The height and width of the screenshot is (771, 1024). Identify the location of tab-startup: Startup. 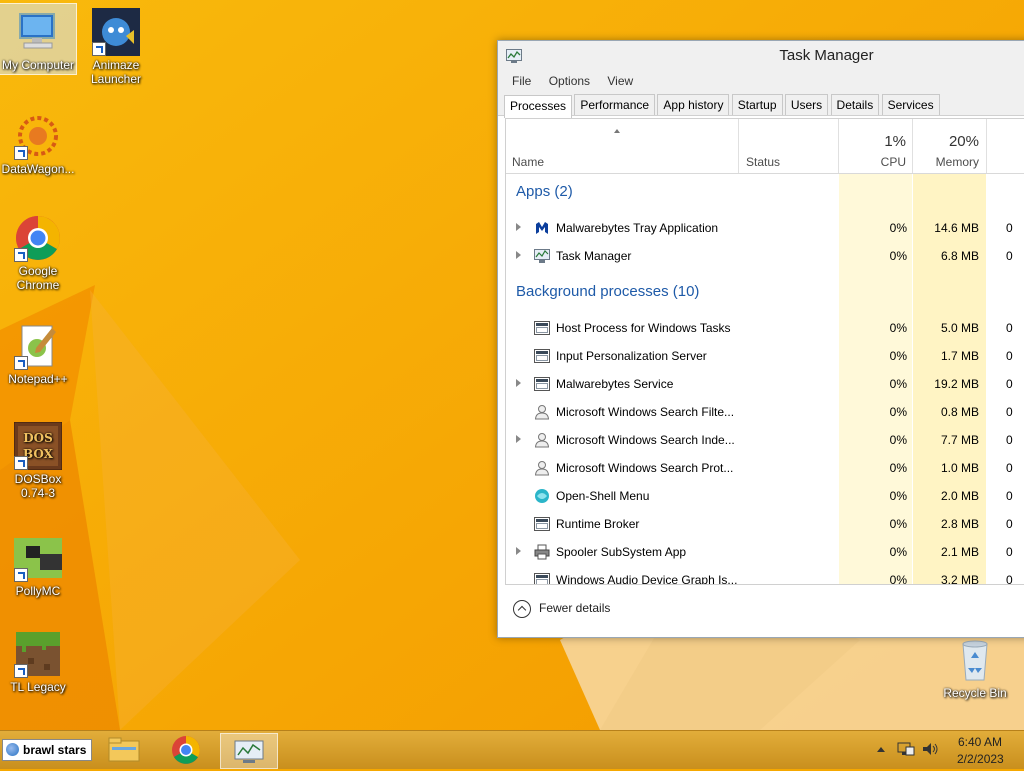
(757, 104).